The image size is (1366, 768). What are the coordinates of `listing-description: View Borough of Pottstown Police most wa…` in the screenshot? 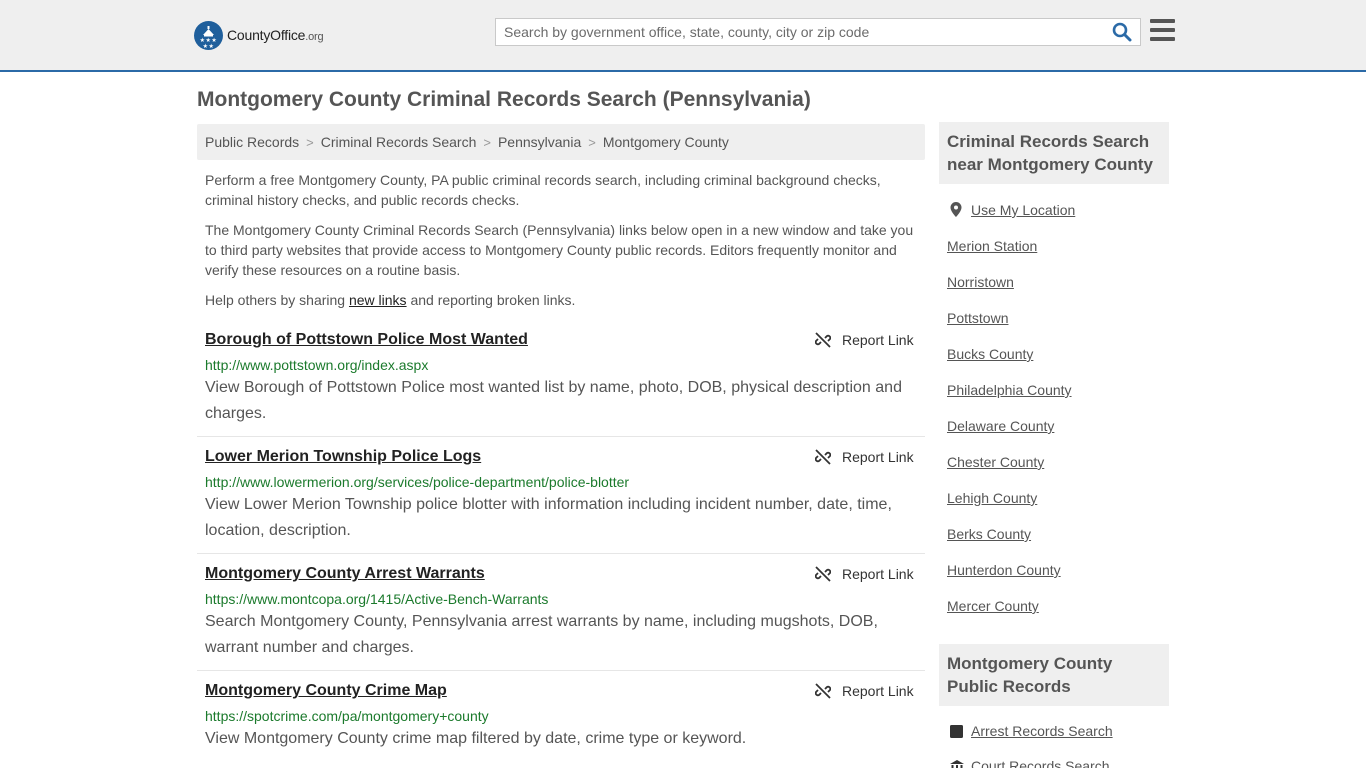 It's located at (553, 400).